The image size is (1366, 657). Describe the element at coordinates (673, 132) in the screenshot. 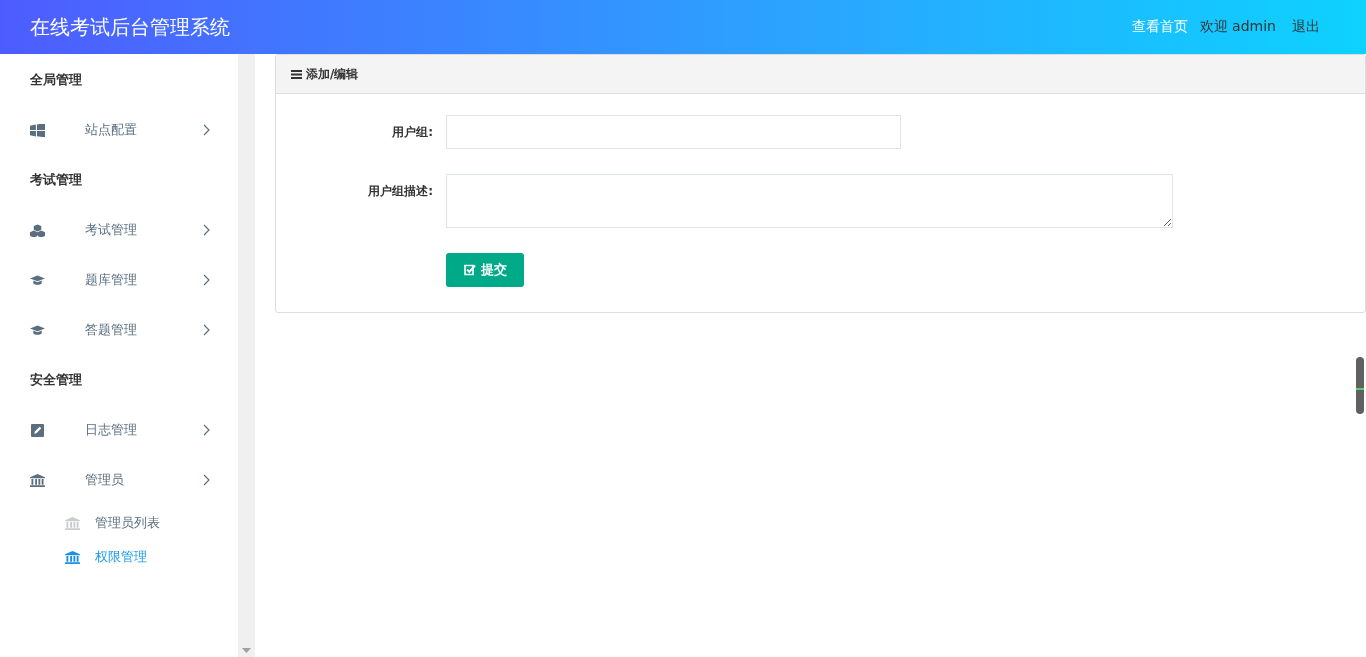

I see `input-field` at that location.